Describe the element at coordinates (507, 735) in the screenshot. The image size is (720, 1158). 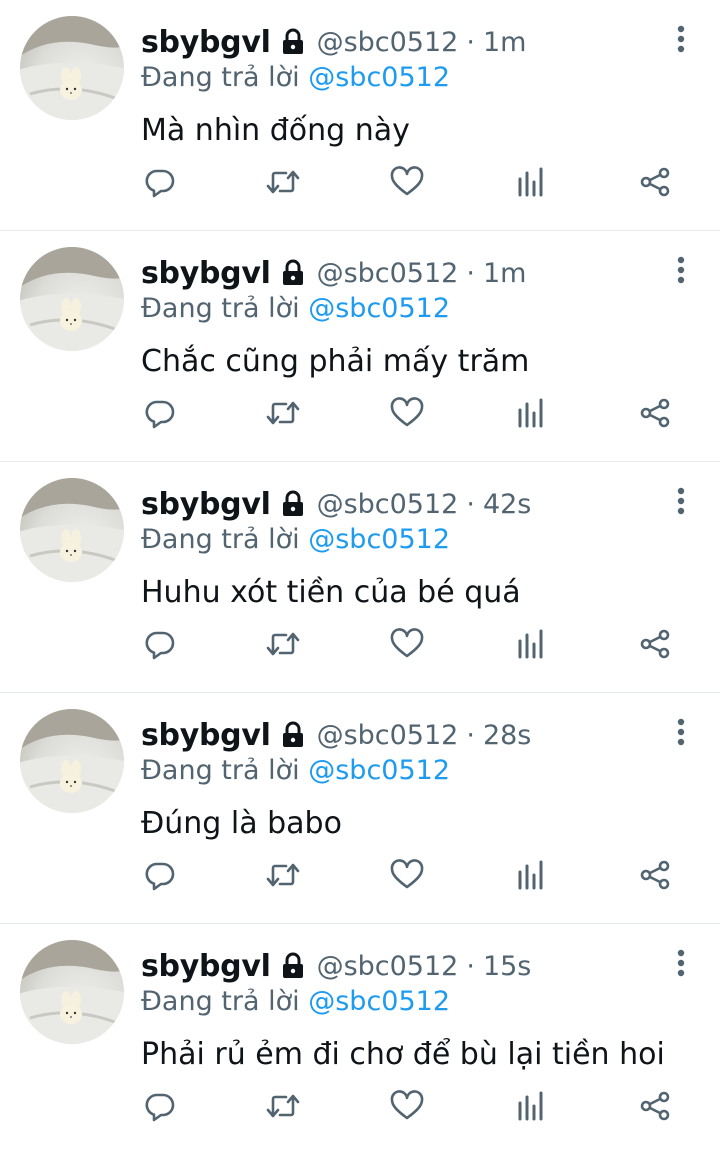
I see `timestamp: 28s` at that location.